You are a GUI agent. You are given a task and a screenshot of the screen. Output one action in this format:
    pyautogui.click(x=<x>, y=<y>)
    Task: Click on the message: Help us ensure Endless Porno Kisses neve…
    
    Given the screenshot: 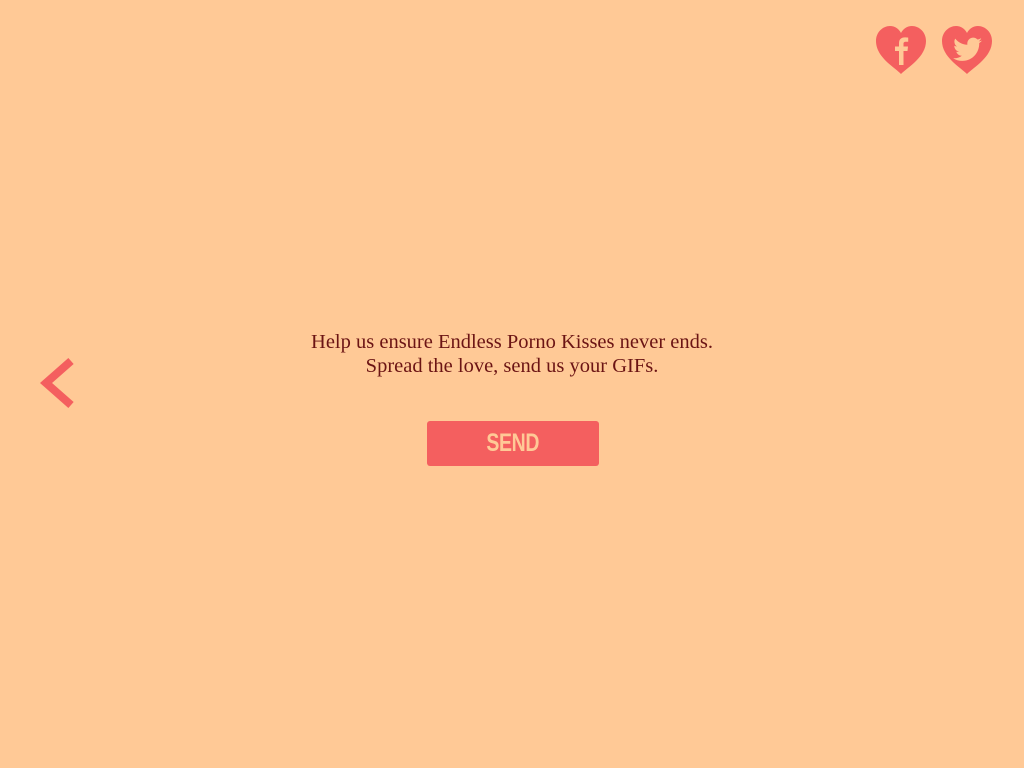 What is the action you would take?
    pyautogui.click(x=512, y=354)
    